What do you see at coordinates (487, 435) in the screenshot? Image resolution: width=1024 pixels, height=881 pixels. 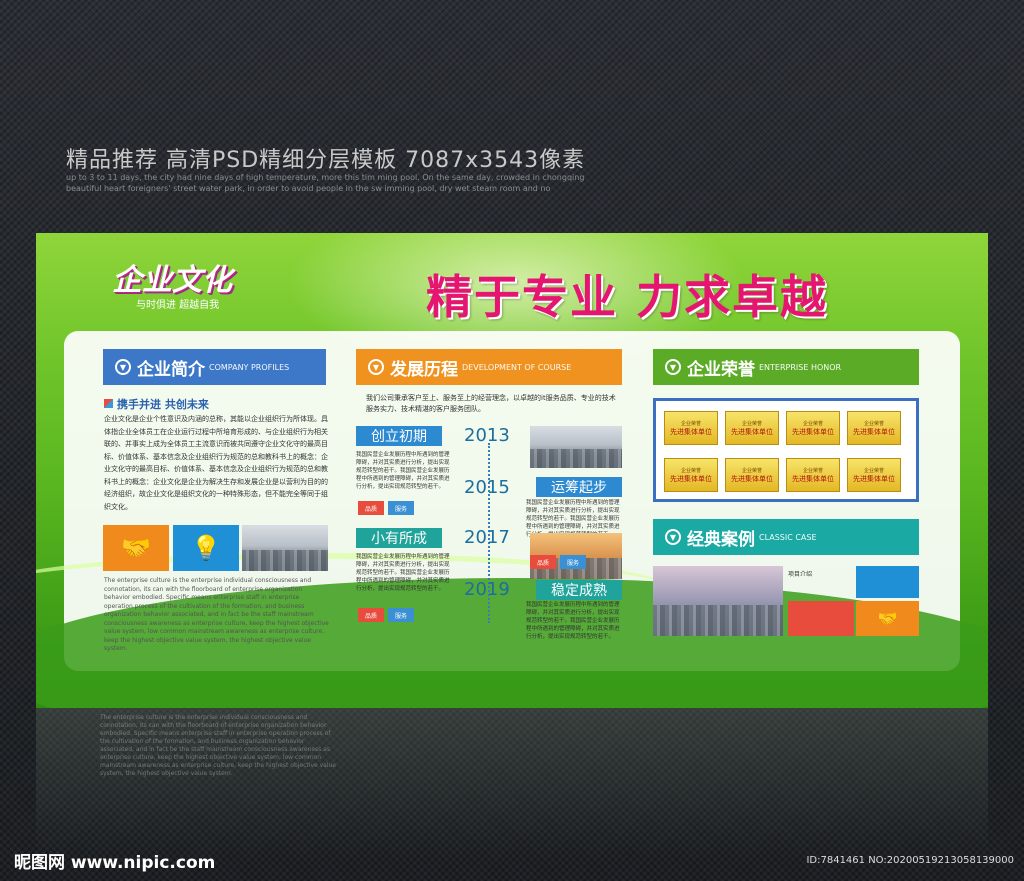 I see `year-2013: 2013` at bounding box center [487, 435].